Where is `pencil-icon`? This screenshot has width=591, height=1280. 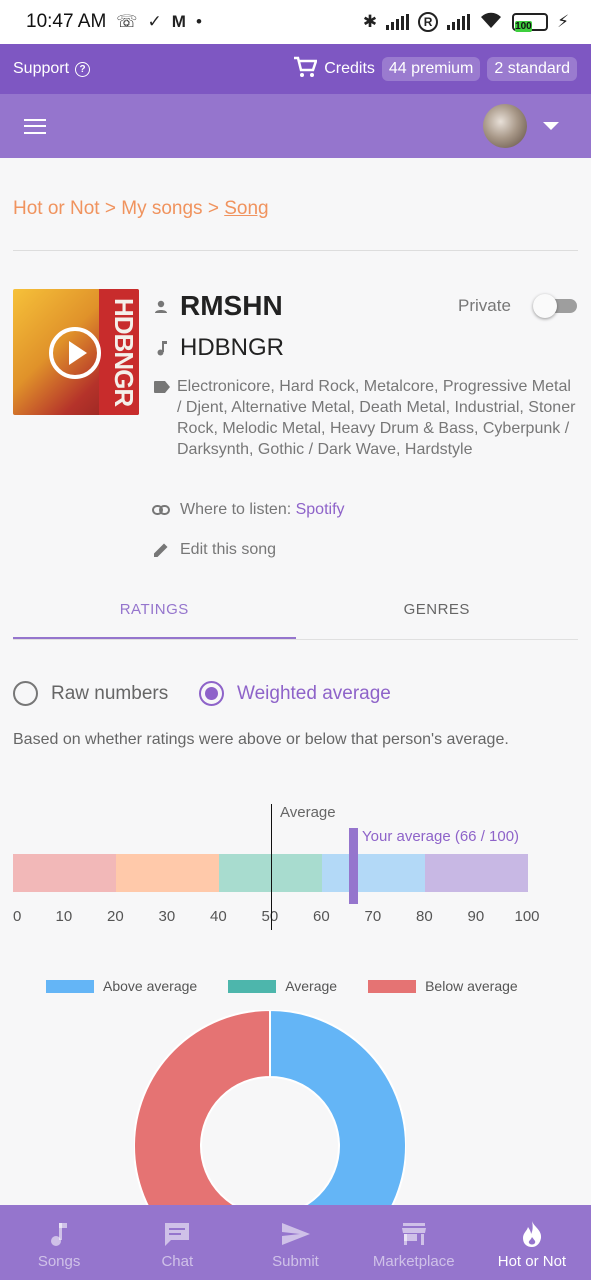
pencil-icon is located at coordinates (161, 552).